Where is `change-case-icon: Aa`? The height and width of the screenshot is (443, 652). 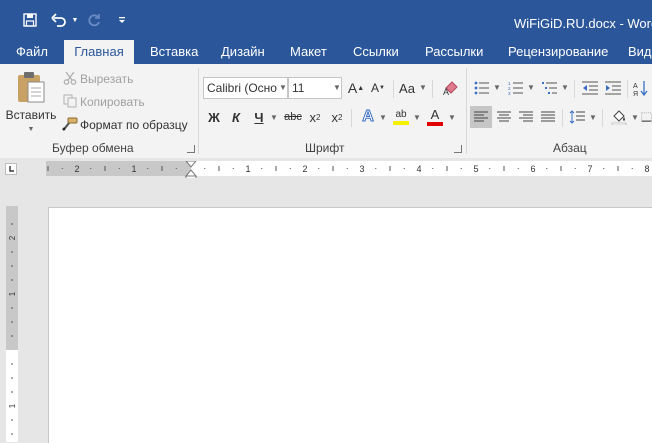
change-case-icon: Aa is located at coordinates (407, 88).